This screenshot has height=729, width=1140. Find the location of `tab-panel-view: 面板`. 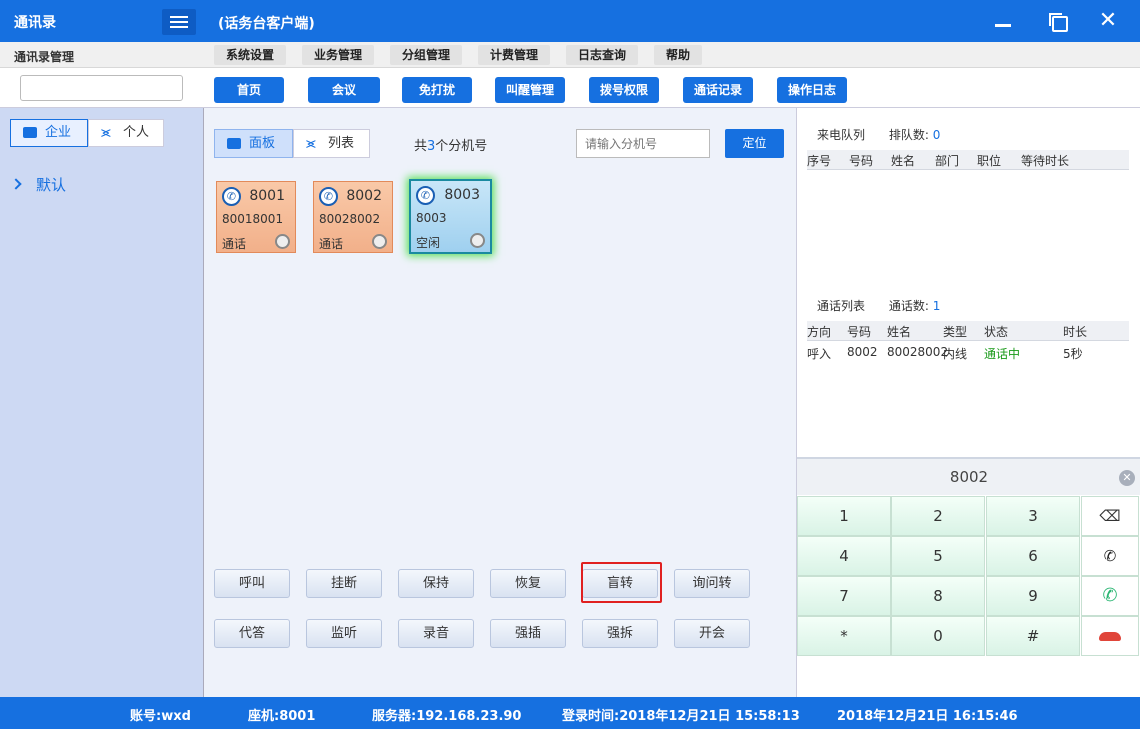

tab-panel-view: 面板 is located at coordinates (253, 143).